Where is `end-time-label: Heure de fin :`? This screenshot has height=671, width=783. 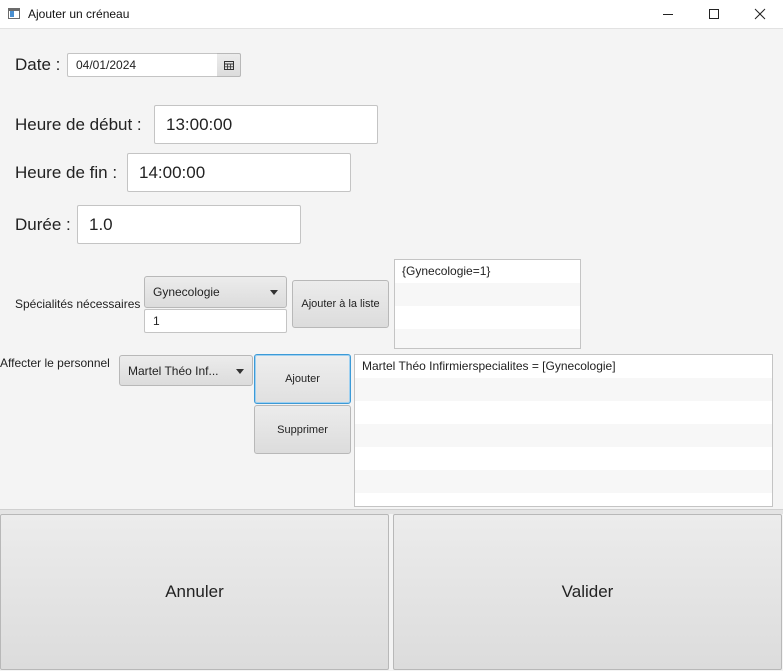 end-time-label: Heure de fin : is located at coordinates (66, 172).